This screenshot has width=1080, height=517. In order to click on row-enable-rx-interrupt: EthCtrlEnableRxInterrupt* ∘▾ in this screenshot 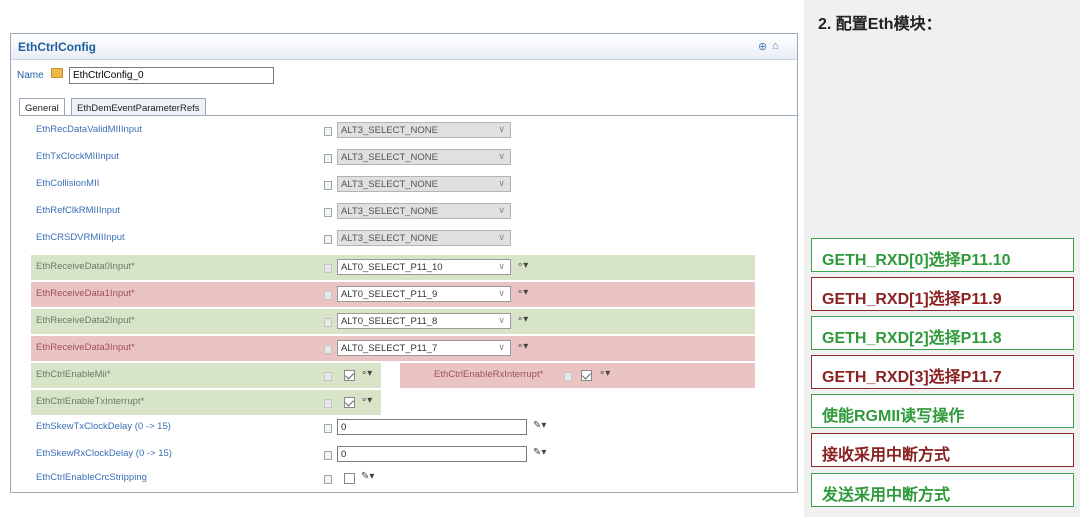, I will do `click(577, 375)`.